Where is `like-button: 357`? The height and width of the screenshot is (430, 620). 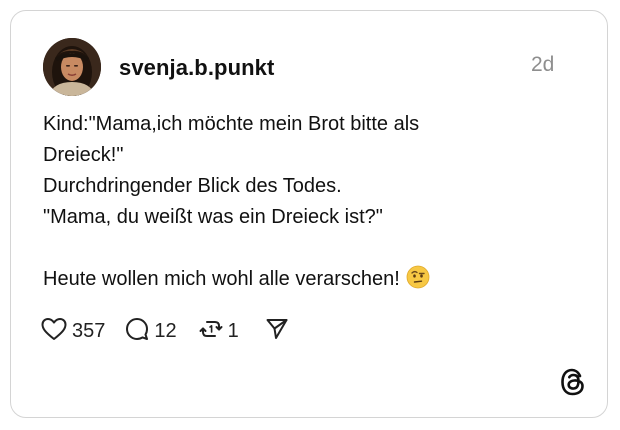
like-button: 357 is located at coordinates (73, 331).